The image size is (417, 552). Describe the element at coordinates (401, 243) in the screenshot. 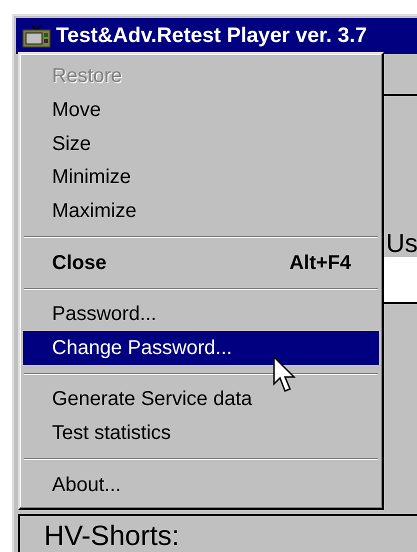

I see `field-label: Us` at that location.